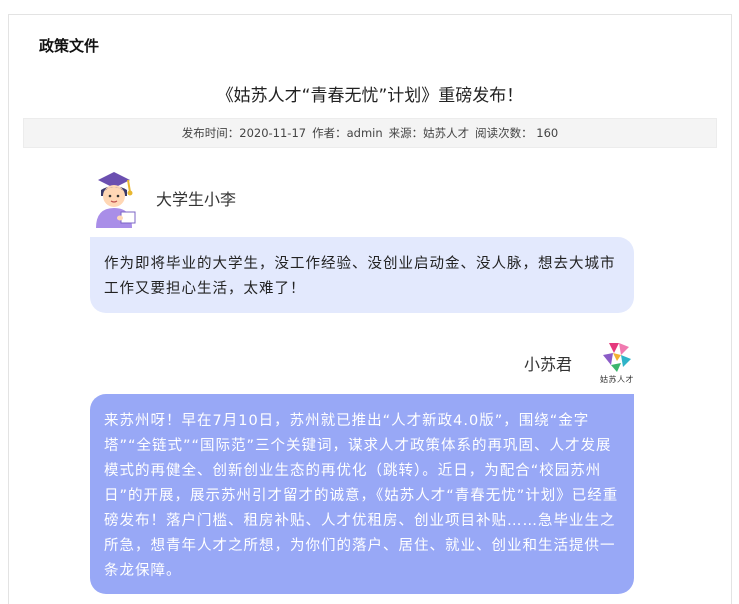  Describe the element at coordinates (517, 133) in the screenshot. I see `read-count: 阅读次数： 160` at that location.